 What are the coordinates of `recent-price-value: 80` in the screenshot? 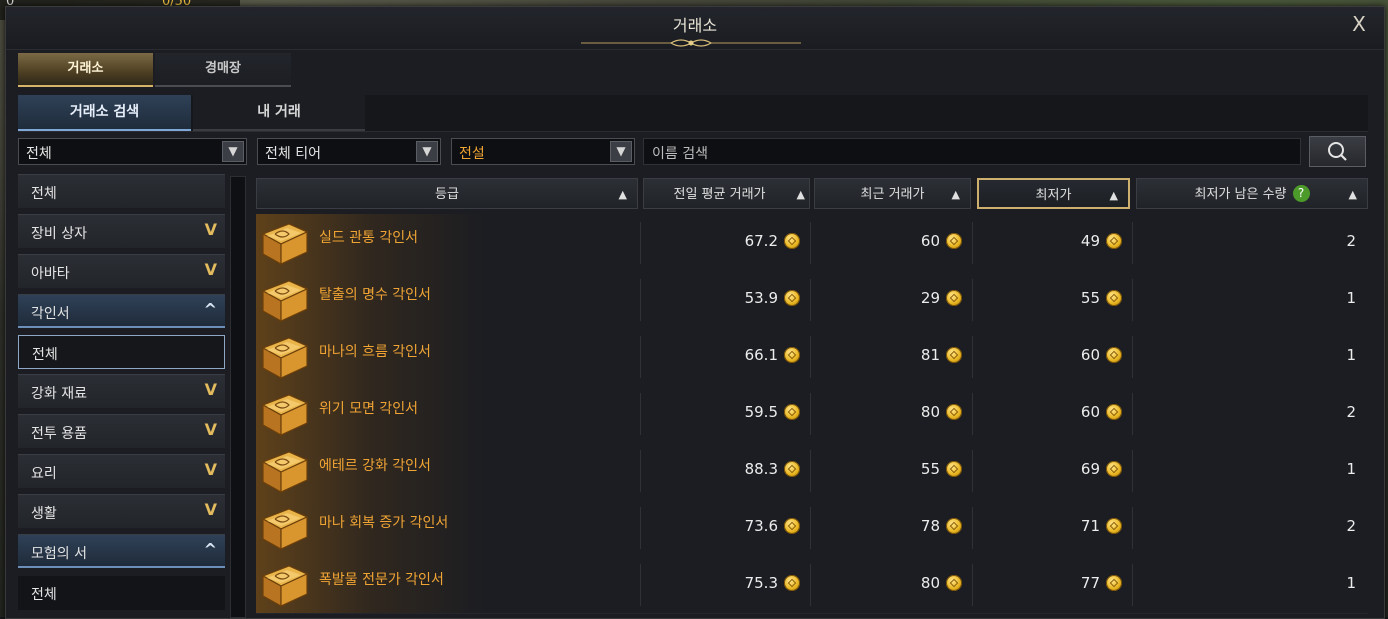 It's located at (930, 412).